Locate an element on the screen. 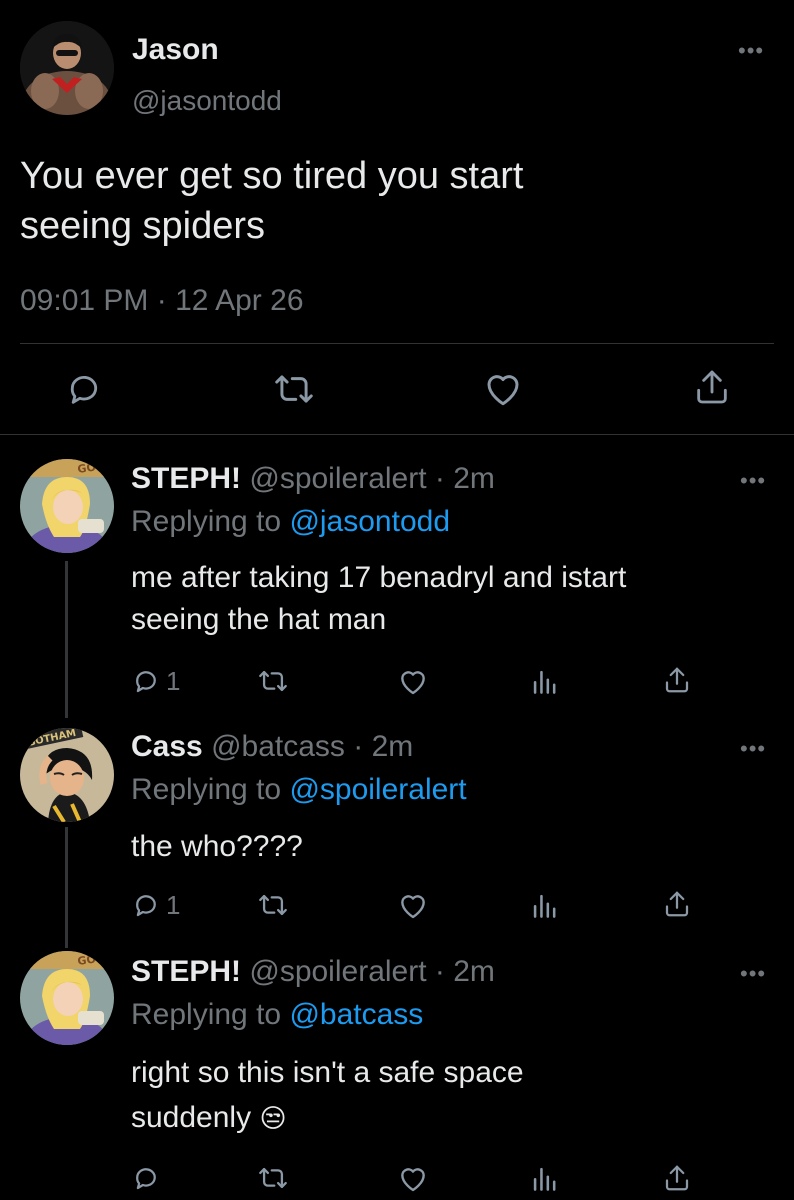 The image size is (794, 1200). replying-to-line: Replying to @spoileralert is located at coordinates (299, 790).